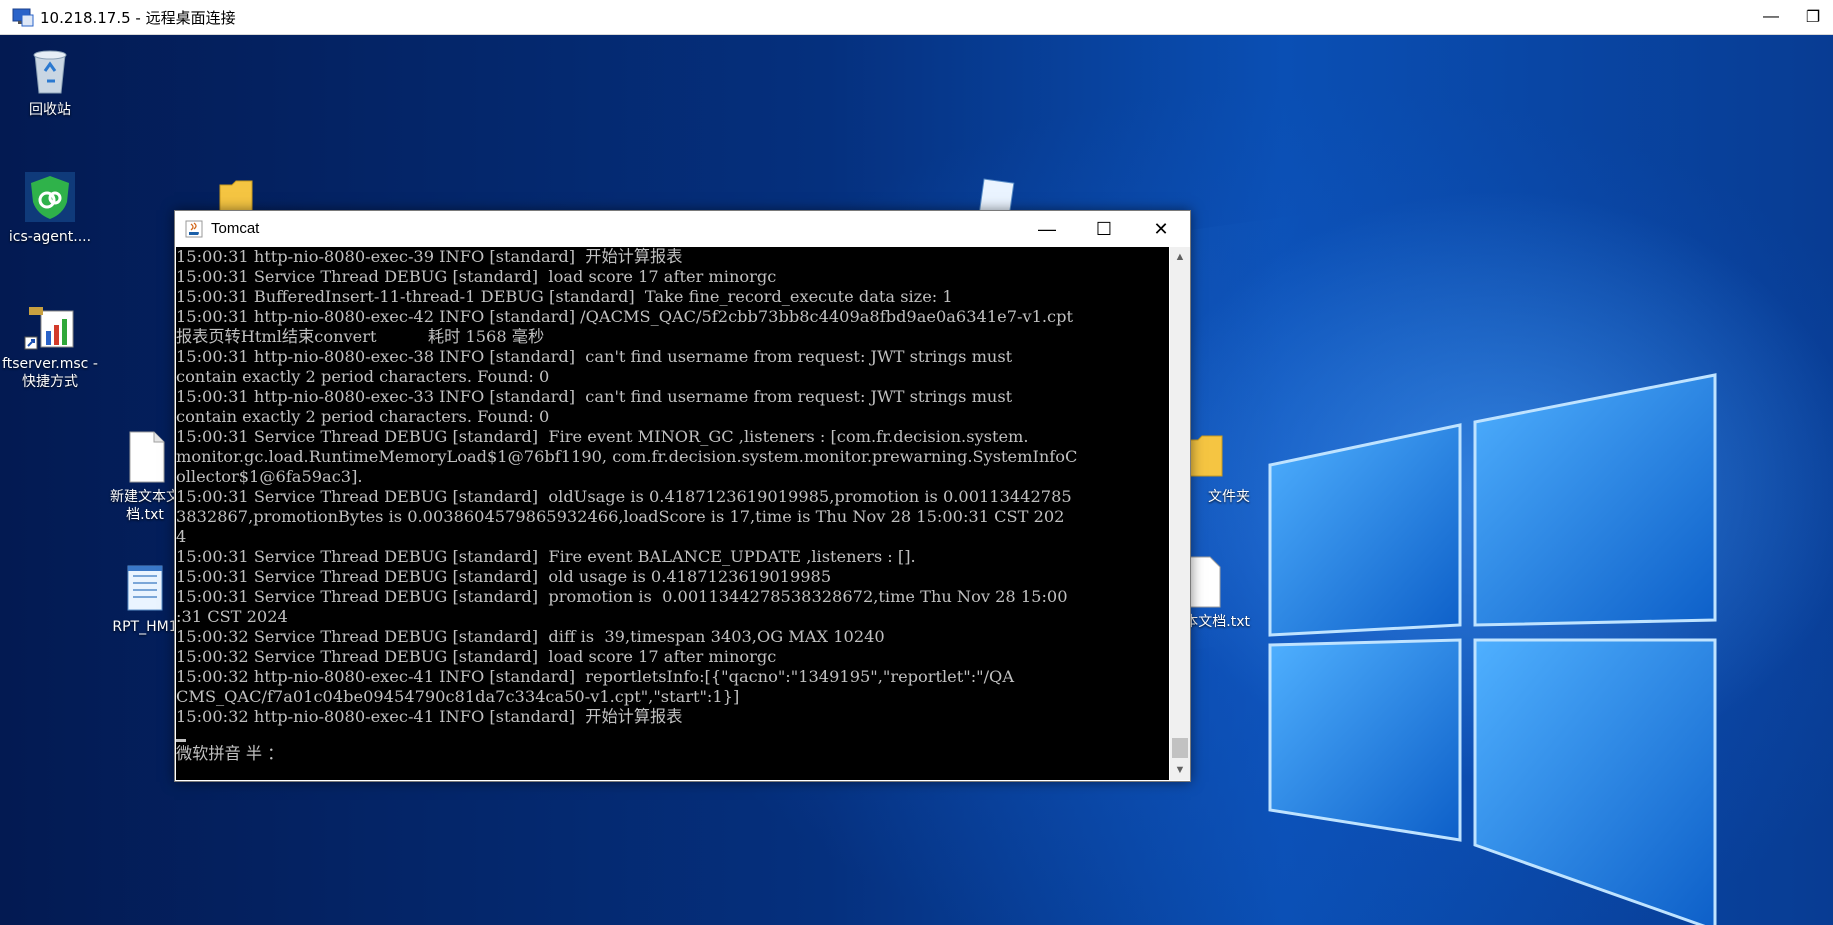  Describe the element at coordinates (23, 17) in the screenshot. I see `remote-desktop-icon` at that location.